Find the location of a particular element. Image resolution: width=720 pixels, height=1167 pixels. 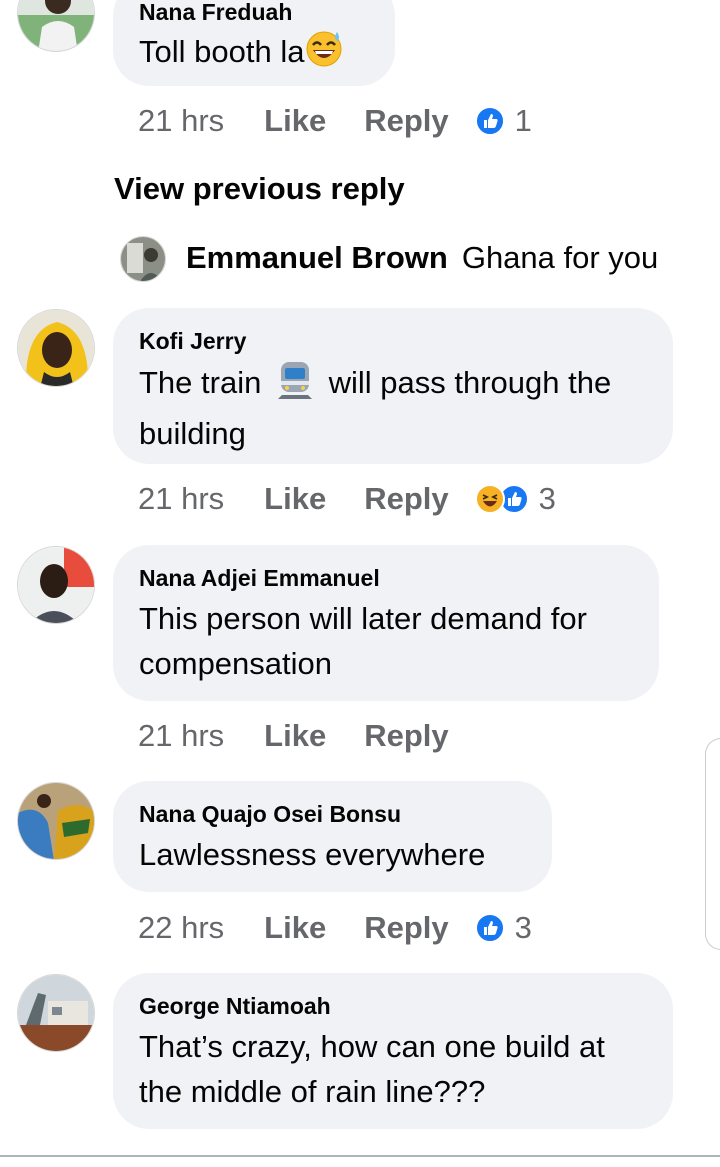

comment-text: Lawlessness everywhere is located at coordinates (312, 854).